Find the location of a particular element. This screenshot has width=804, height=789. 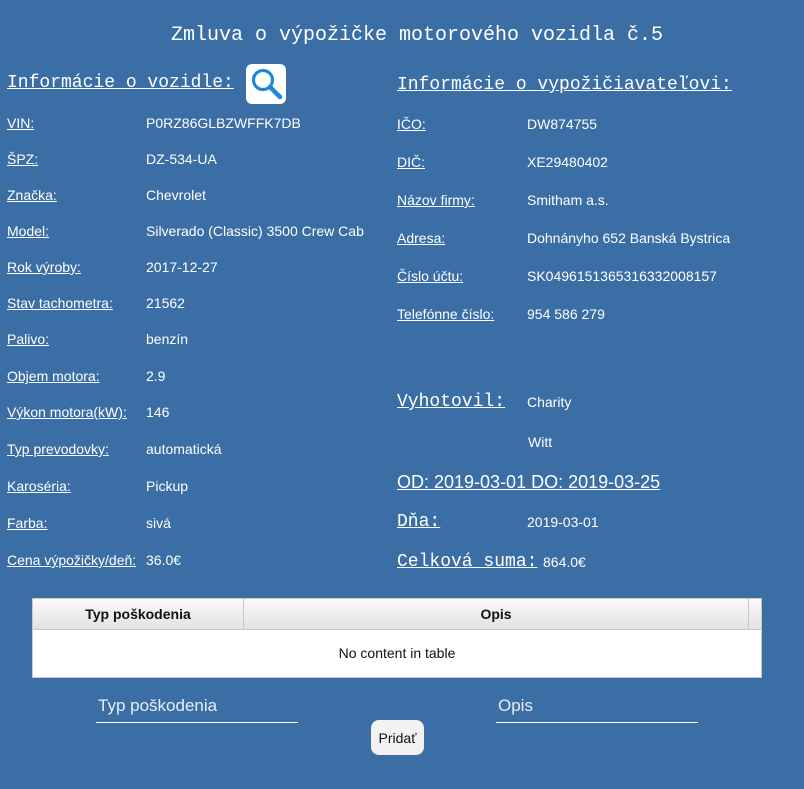

description-input is located at coordinates (597, 709).